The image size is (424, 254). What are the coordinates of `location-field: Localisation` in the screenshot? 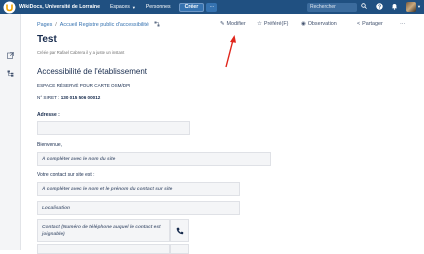 It's located at (138, 208).